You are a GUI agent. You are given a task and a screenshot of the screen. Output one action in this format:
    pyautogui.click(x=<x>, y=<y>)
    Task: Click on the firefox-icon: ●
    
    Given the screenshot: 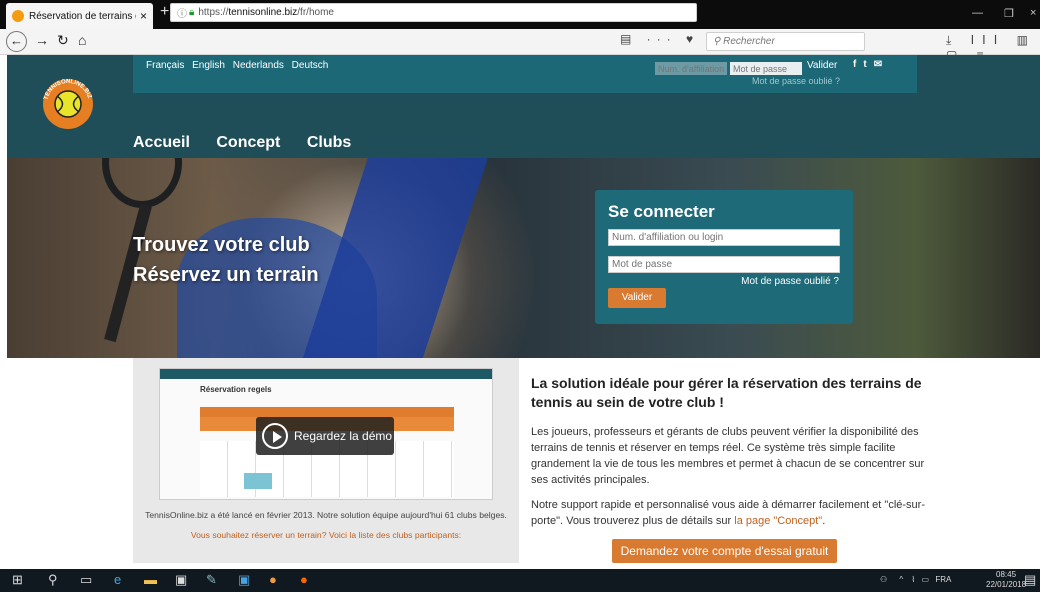 What is the action you would take?
    pyautogui.click(x=304, y=579)
    